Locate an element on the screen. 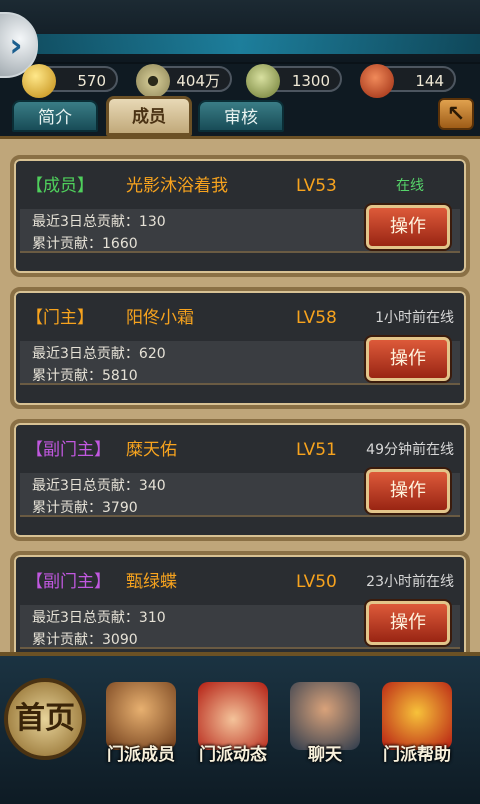  recent-contribution: 最近3日总贡献：620 is located at coordinates (99, 354).